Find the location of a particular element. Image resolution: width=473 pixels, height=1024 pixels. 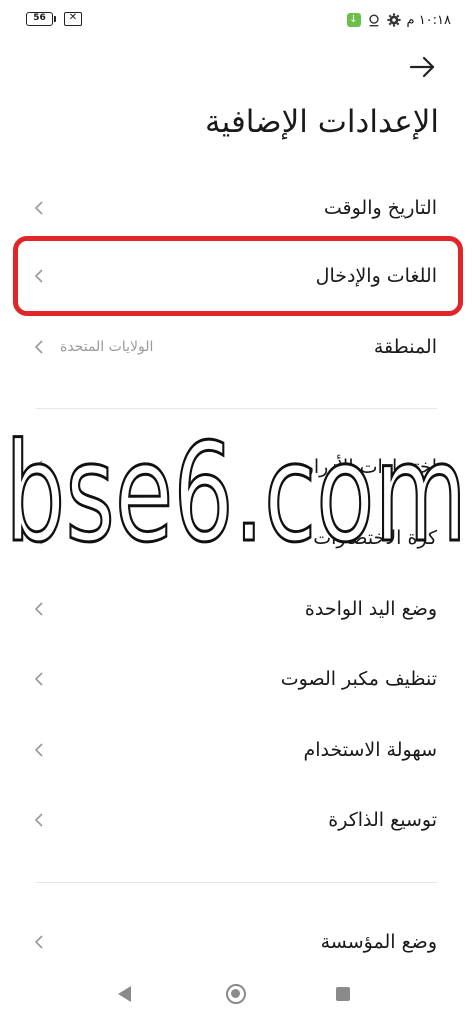

green-download-icon: ↓ is located at coordinates (353, 20).